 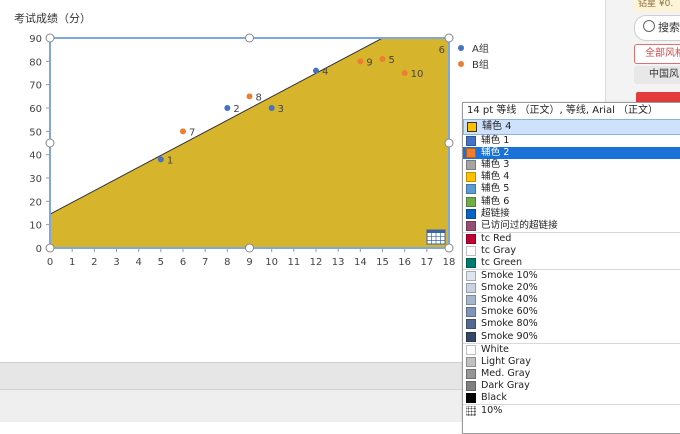 What do you see at coordinates (571, 275) in the screenshot?
I see `color-option: Smoke 10%` at bounding box center [571, 275].